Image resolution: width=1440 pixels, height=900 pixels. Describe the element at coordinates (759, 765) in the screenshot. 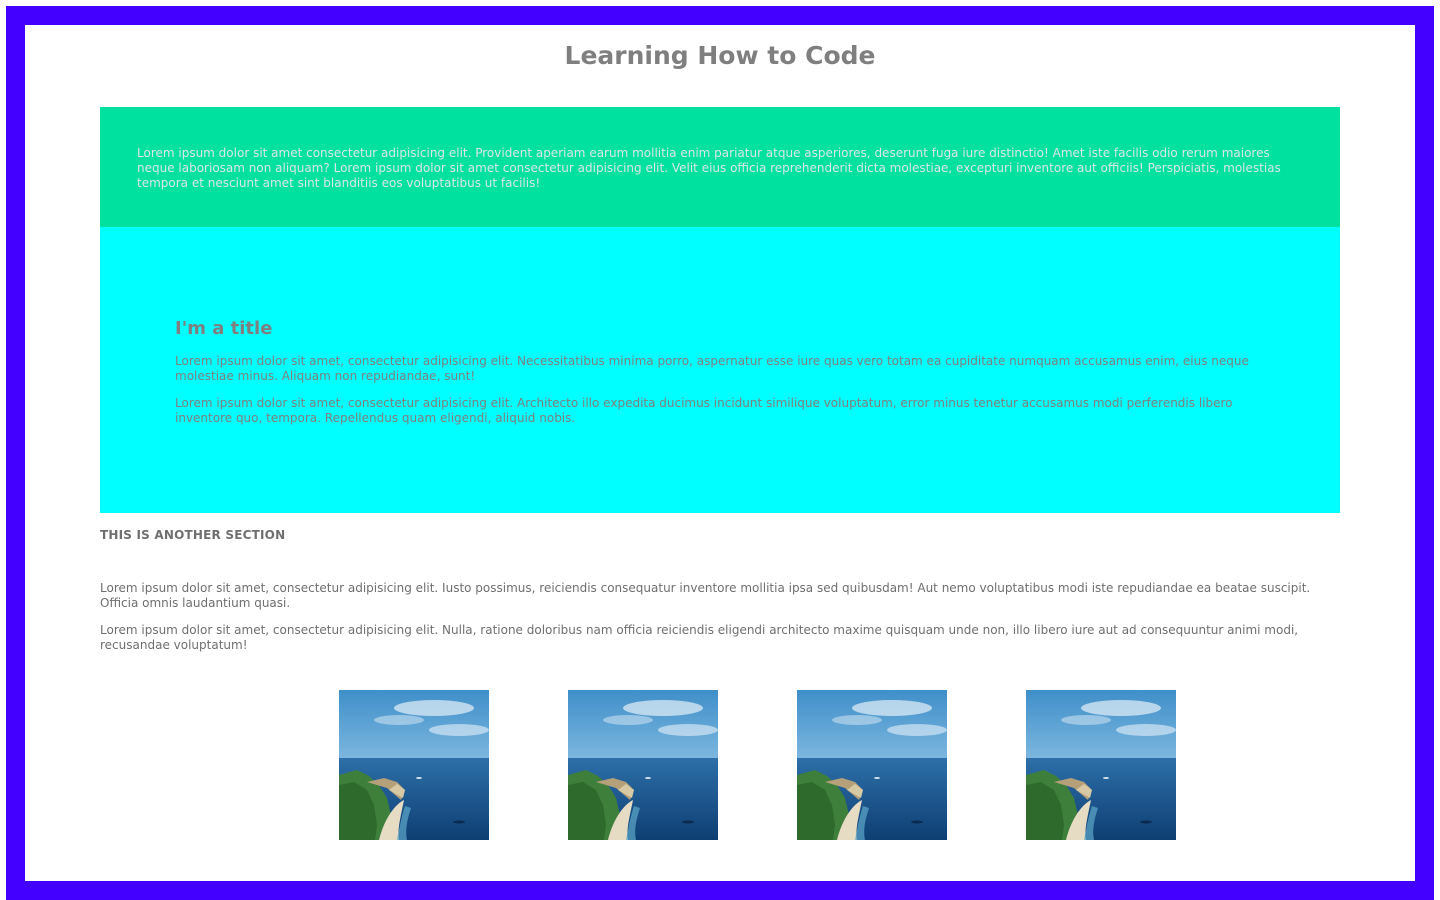

I see `image-gallery` at that location.